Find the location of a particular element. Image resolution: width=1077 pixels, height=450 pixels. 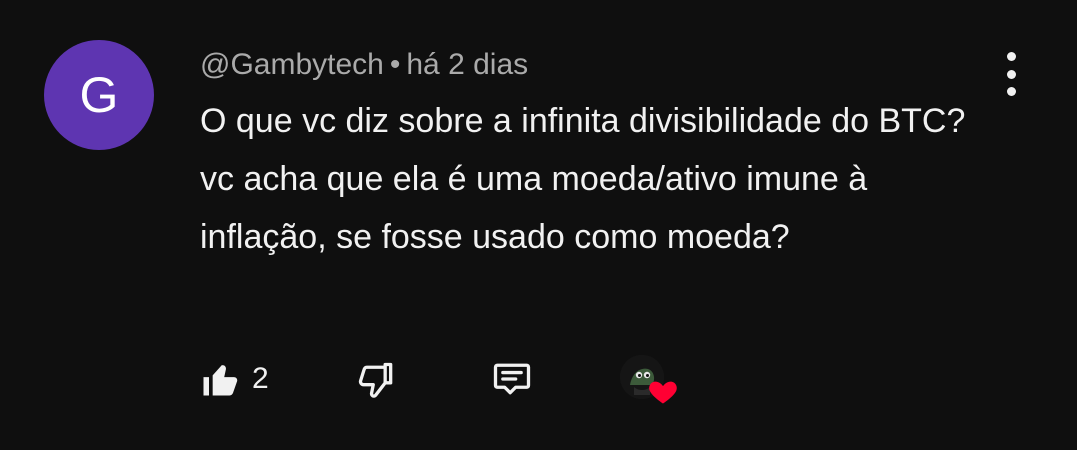

more-vert-icon is located at coordinates (1011, 74).